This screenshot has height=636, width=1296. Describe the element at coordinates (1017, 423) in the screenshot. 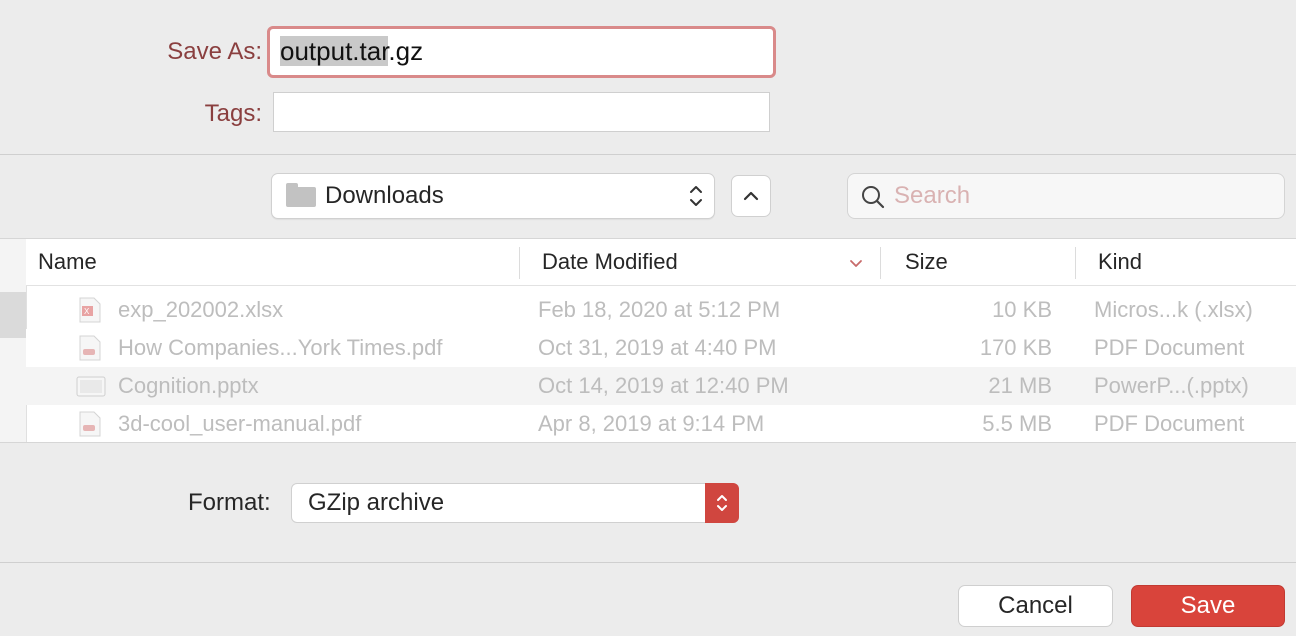

I see `file-size: 5.5 MB` at that location.